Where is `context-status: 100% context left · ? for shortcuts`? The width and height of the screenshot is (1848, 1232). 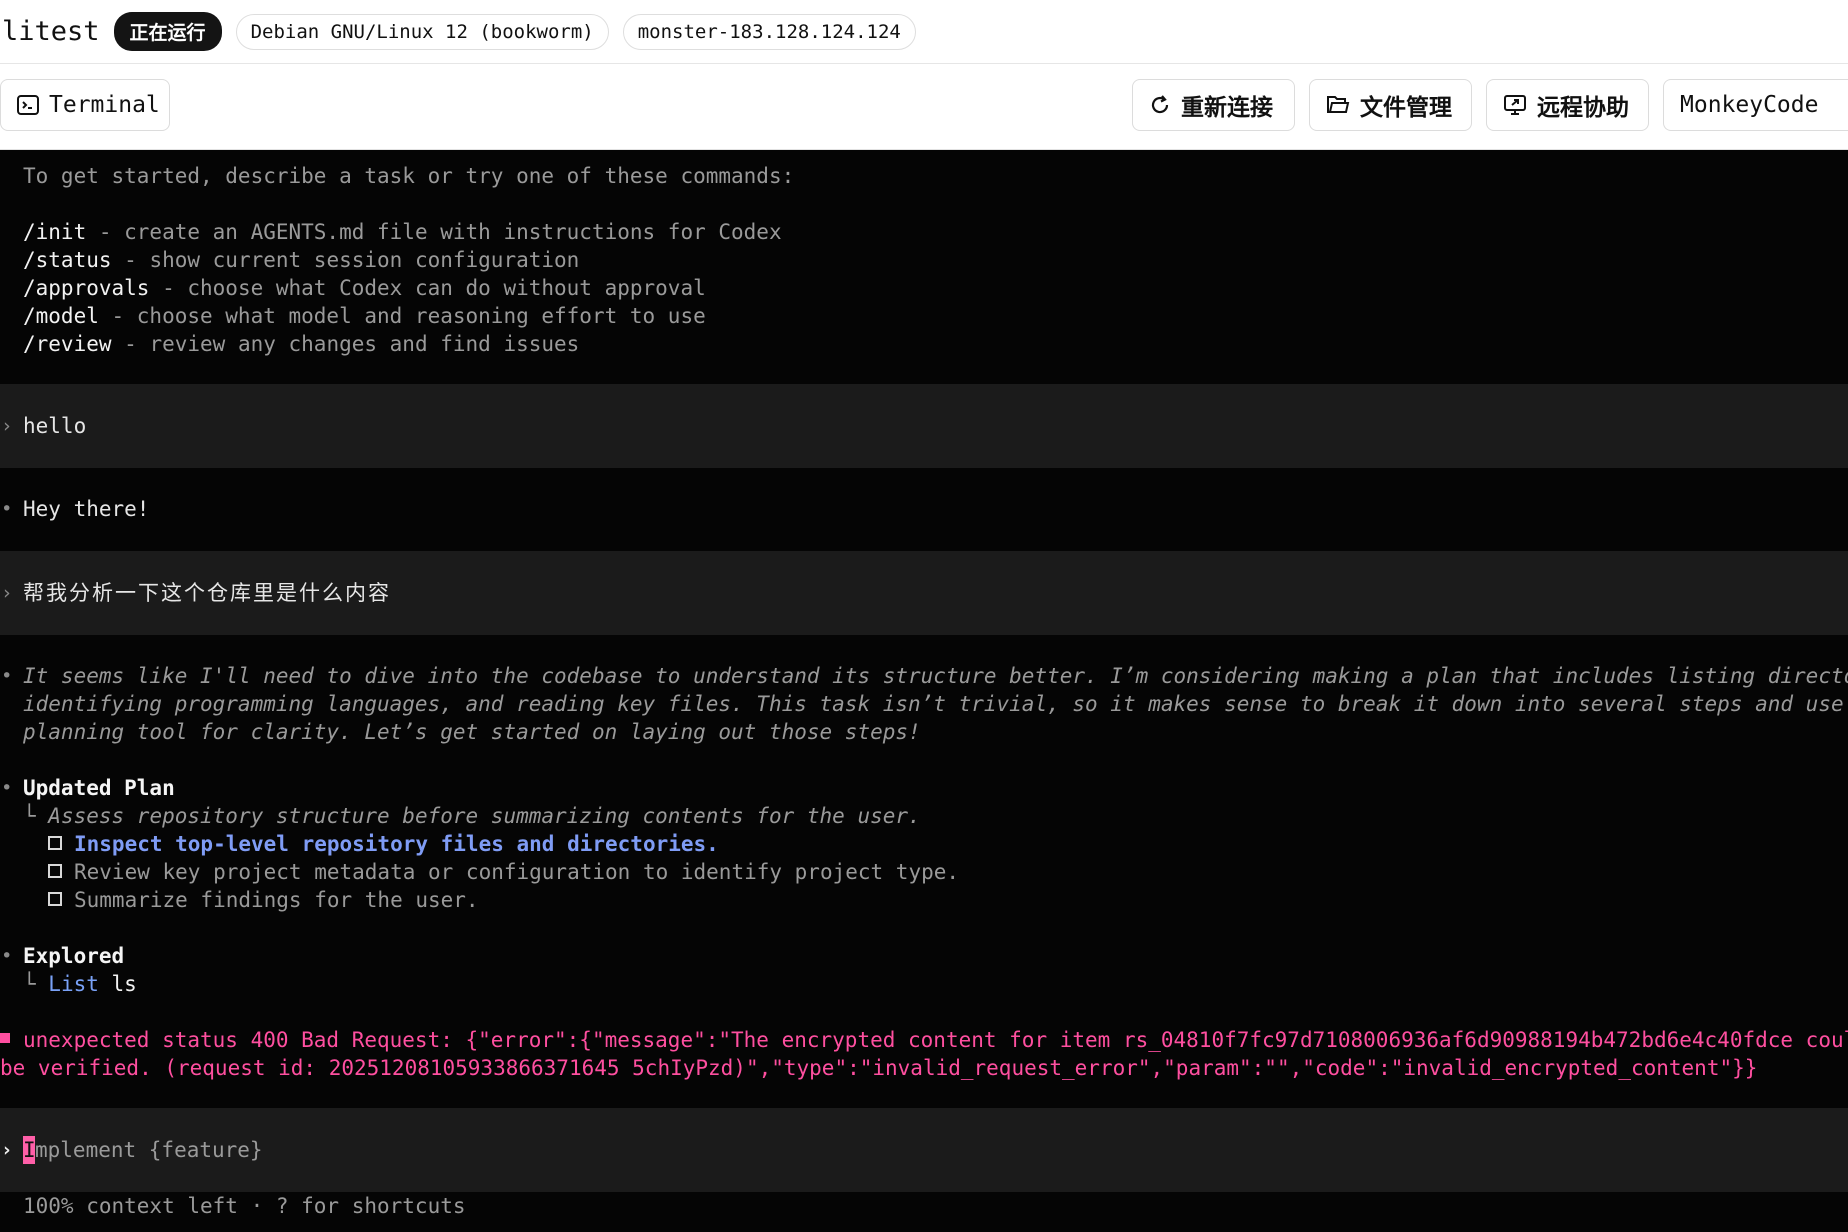 context-status: 100% context left · ? for shortcuts is located at coordinates (244, 1206).